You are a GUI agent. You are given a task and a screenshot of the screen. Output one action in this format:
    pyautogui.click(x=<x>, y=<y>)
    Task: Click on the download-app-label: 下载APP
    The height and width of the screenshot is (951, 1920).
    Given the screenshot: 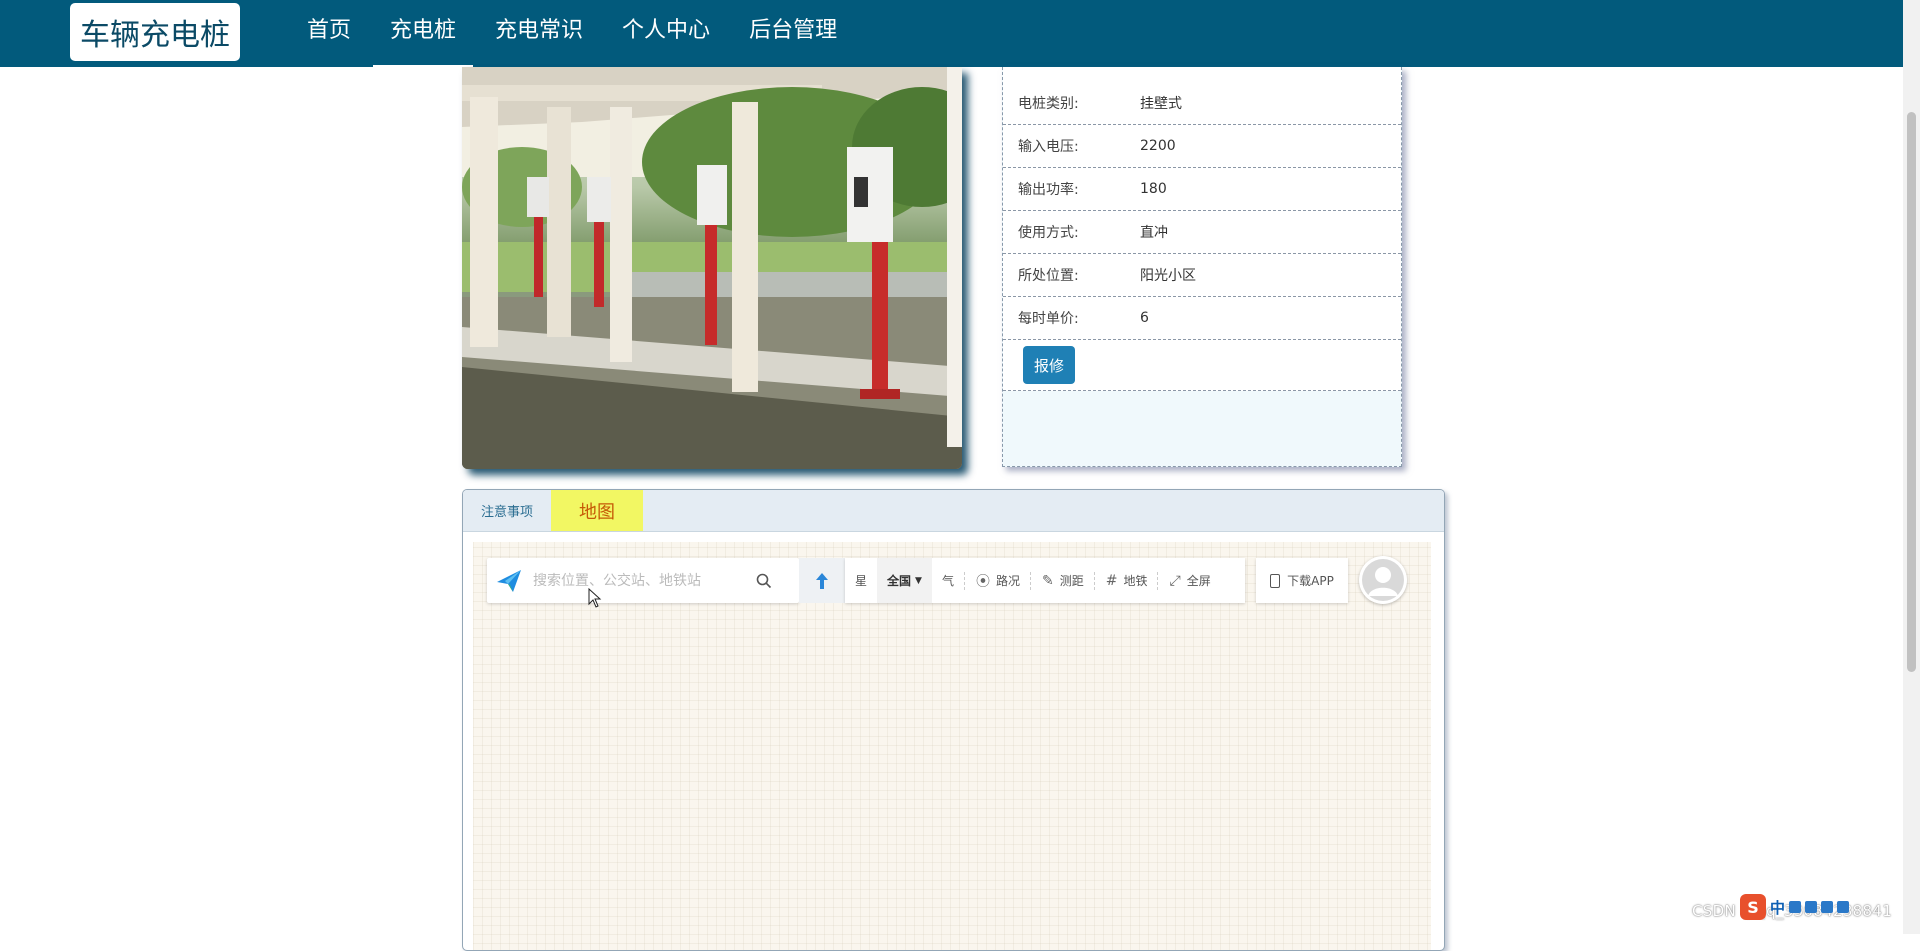 What is the action you would take?
    pyautogui.click(x=1310, y=581)
    